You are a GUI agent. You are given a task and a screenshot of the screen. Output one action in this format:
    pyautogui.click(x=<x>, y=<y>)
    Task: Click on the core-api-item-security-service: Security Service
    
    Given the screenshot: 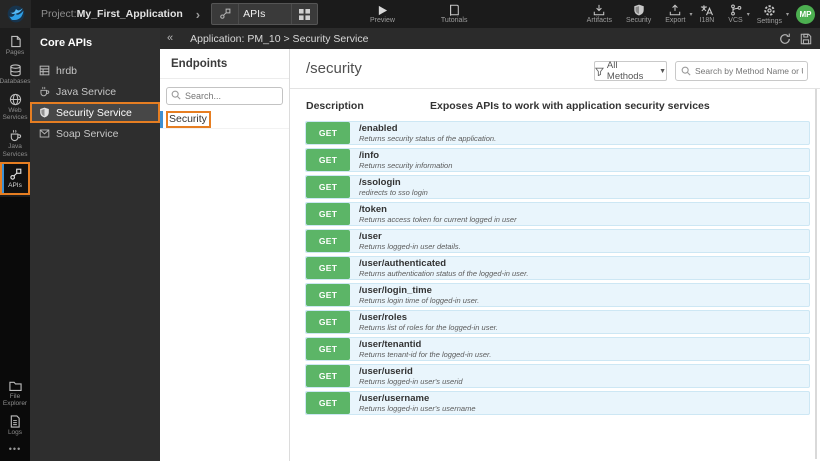 What is the action you would take?
    pyautogui.click(x=95, y=112)
    